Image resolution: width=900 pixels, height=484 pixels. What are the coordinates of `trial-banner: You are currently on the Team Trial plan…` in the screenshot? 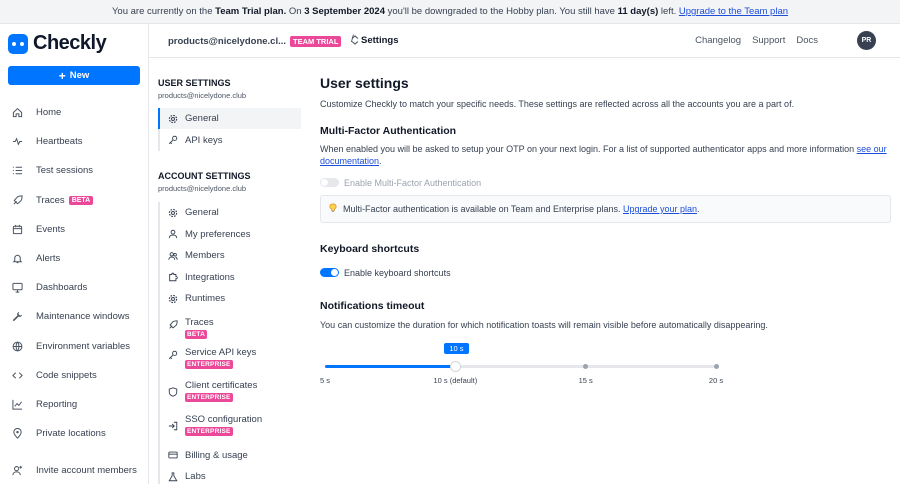 It's located at (450, 12).